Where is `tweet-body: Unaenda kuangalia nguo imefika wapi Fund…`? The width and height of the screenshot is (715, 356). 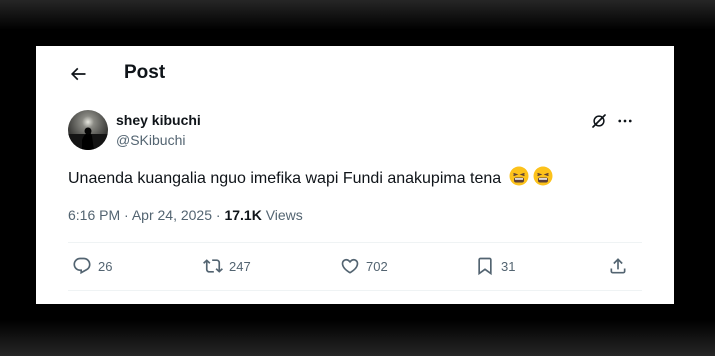
tweet-body: Unaenda kuangalia nguo imefika wapi Fund… is located at coordinates (285, 178).